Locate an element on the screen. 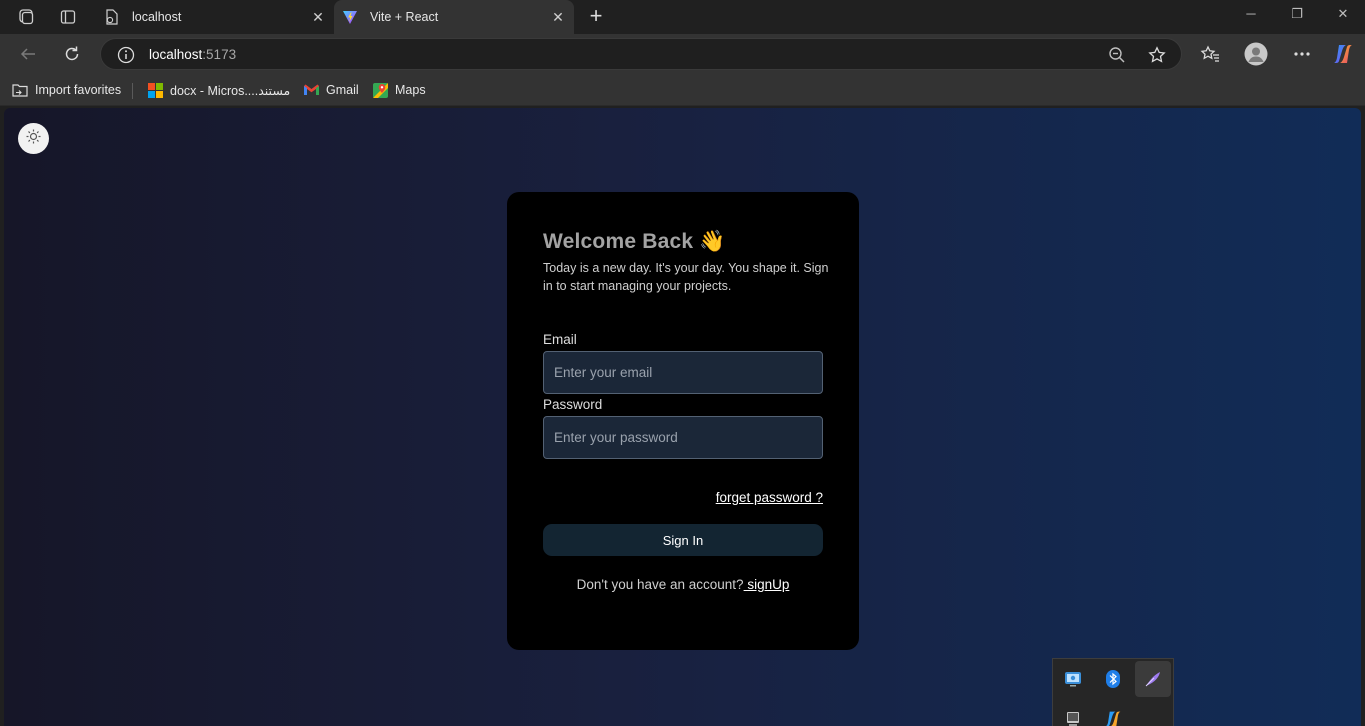 Image resolution: width=1365 pixels, height=726 pixels. site-info-icon is located at coordinates (126, 55).